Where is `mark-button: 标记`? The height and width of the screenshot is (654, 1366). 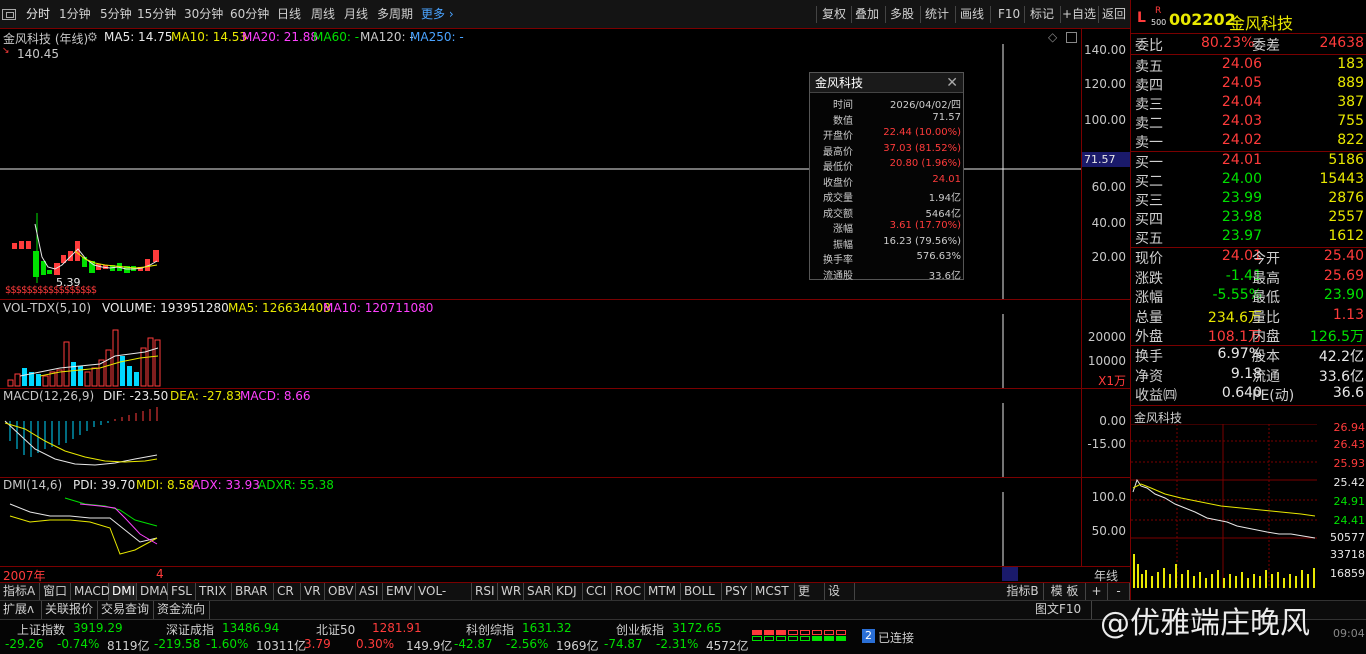 mark-button: 标记 is located at coordinates (1042, 14).